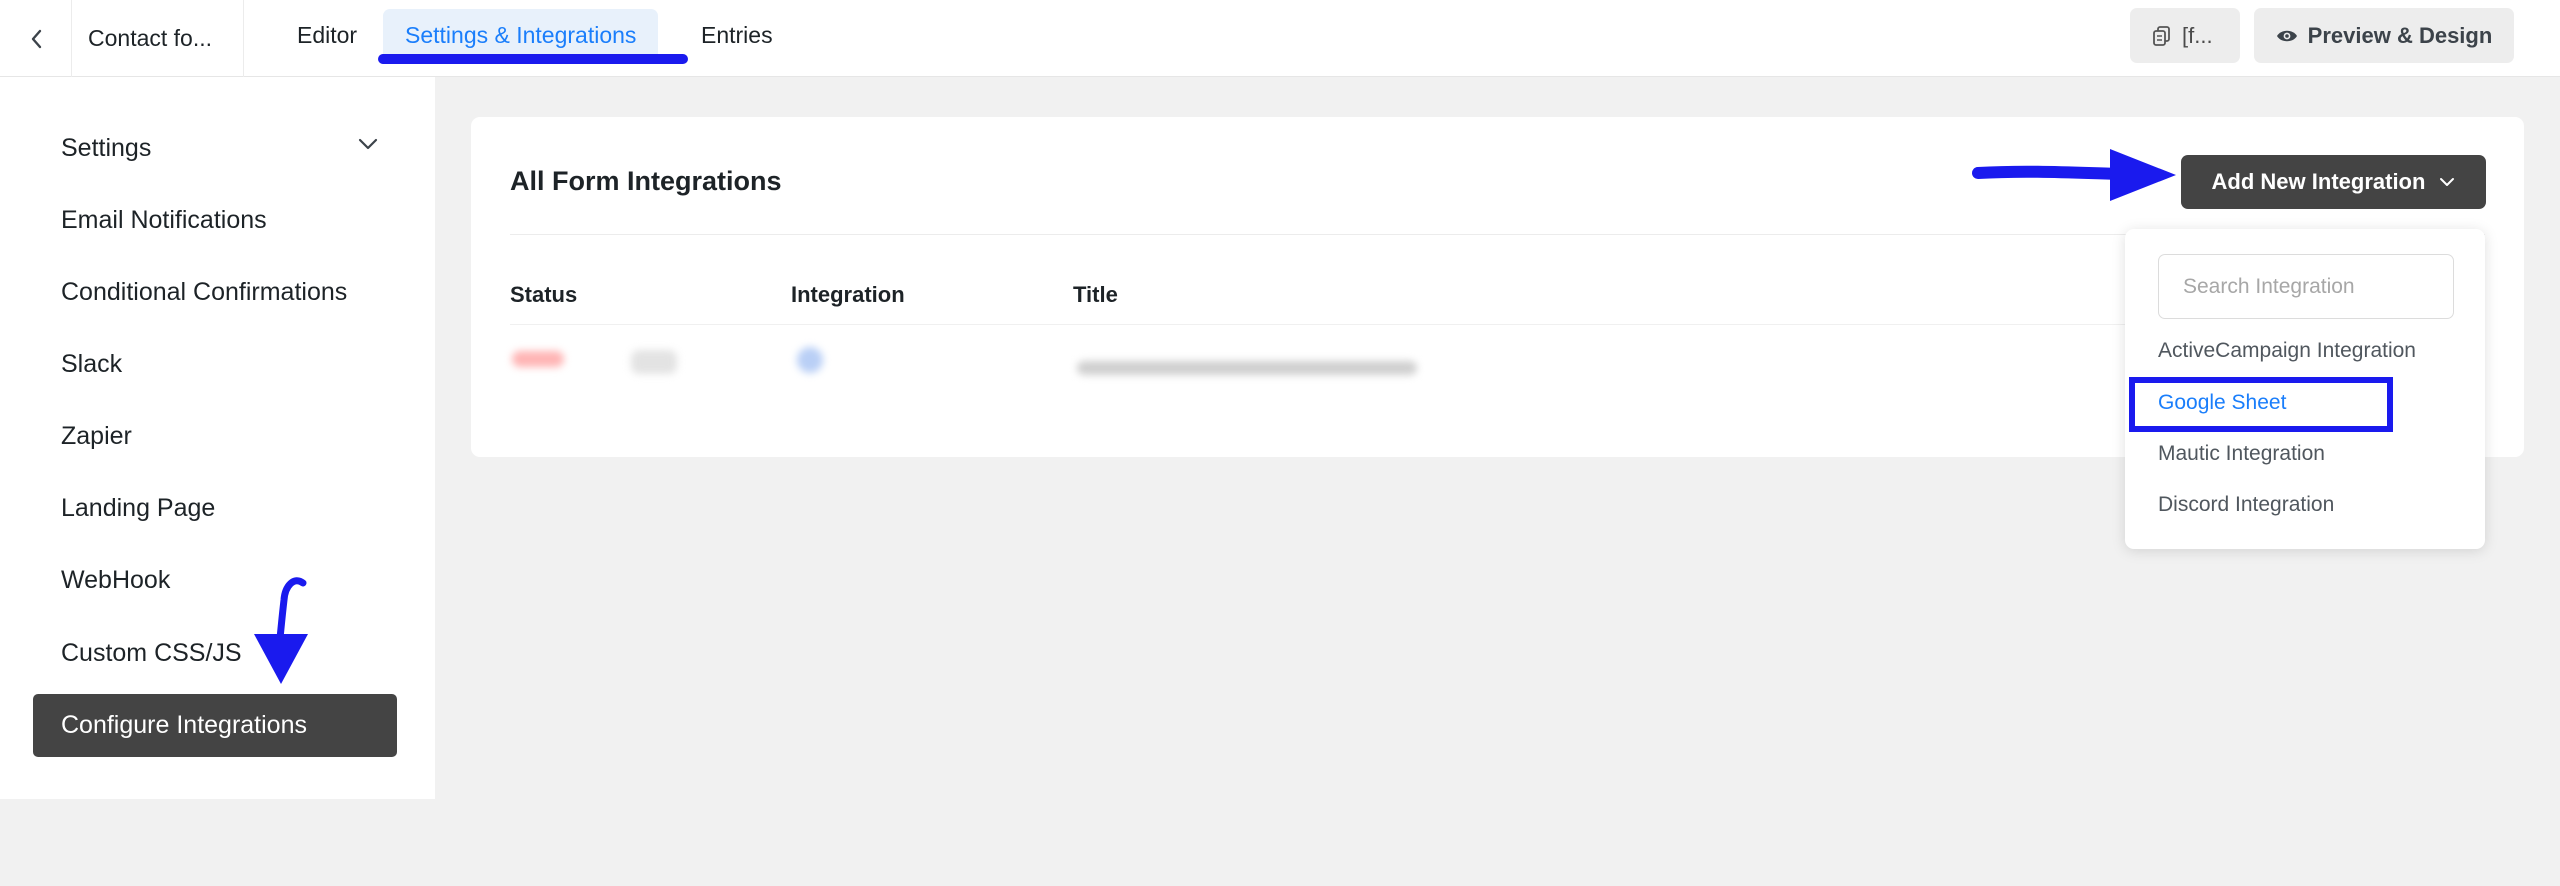 Image resolution: width=2560 pixels, height=886 pixels. Describe the element at coordinates (2306, 286) in the screenshot. I see `search-integration-input` at that location.